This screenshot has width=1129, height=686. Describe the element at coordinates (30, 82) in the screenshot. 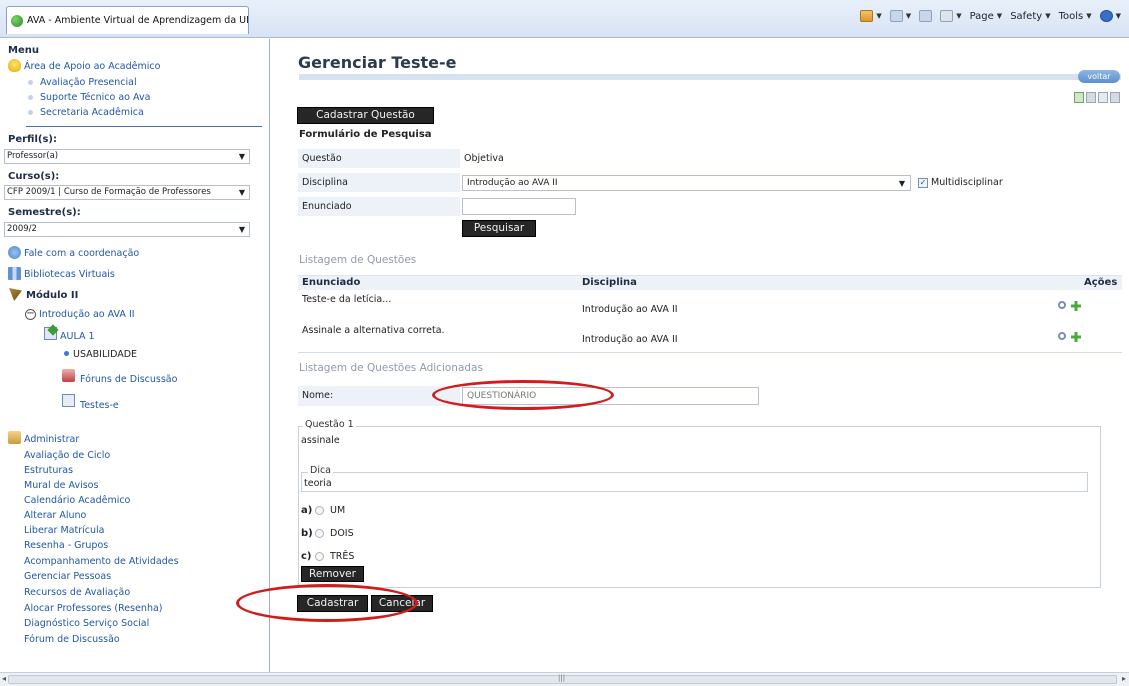

I see `bullet-icon` at that location.